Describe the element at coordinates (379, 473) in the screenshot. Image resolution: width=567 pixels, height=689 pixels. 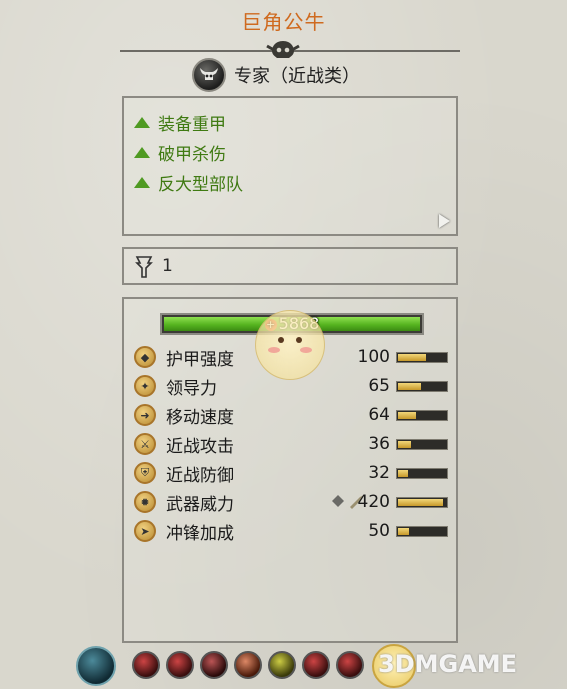
I see `stat-value: 32` at that location.